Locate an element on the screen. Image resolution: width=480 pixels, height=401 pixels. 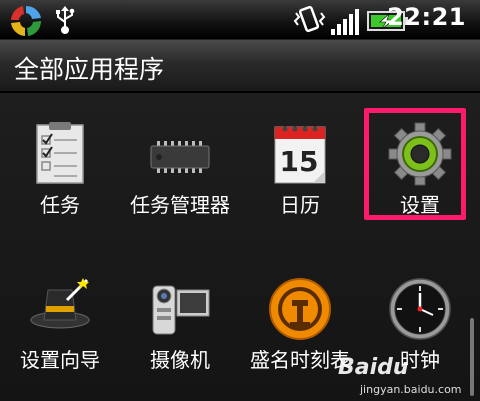
app-camcorder: 摄像机 is located at coordinates (180, 313).